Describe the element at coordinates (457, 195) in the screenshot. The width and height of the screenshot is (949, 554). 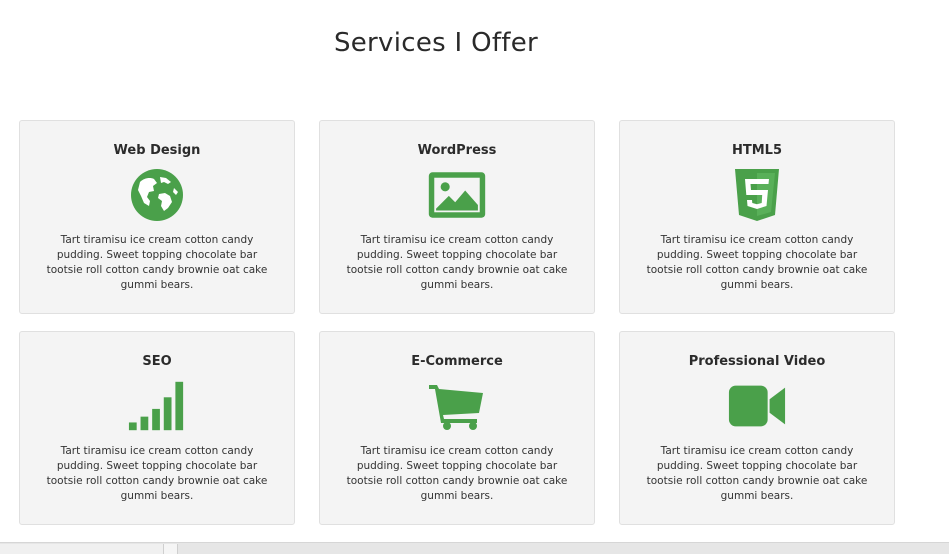
I see `image-icon` at that location.